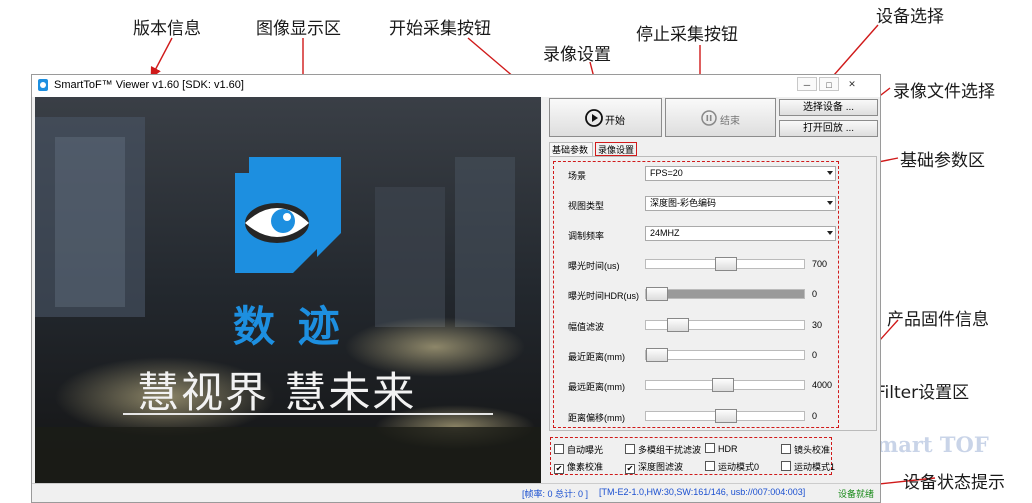 This screenshot has height=503, width=1032. Describe the element at coordinates (661, 467) in the screenshot. I see `filter-label: 深度图滤波` at that location.